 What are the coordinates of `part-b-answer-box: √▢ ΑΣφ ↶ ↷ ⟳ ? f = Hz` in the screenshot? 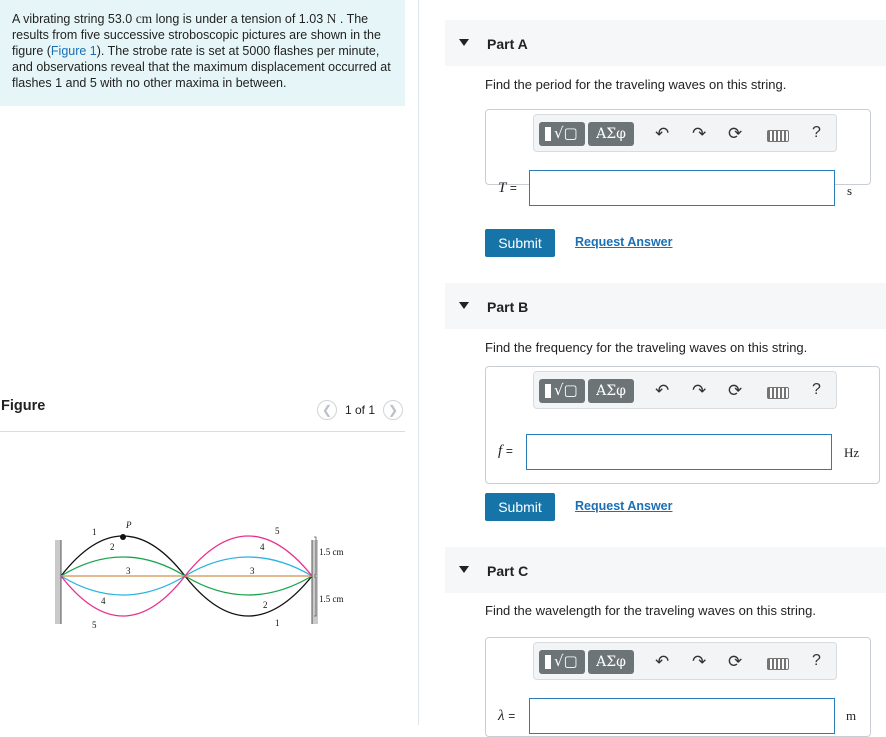 It's located at (682, 425).